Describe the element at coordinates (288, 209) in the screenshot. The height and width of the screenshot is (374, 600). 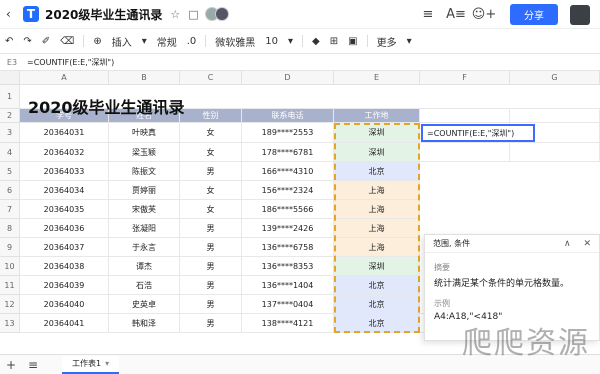
I see `table-cell: 186****5566` at that location.